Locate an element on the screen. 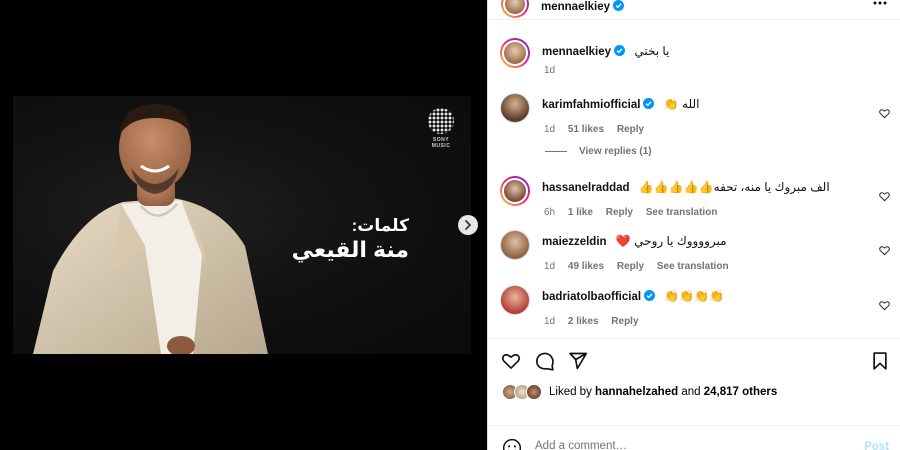 This screenshot has height=450, width=900. carousel-next-button is located at coordinates (468, 225).